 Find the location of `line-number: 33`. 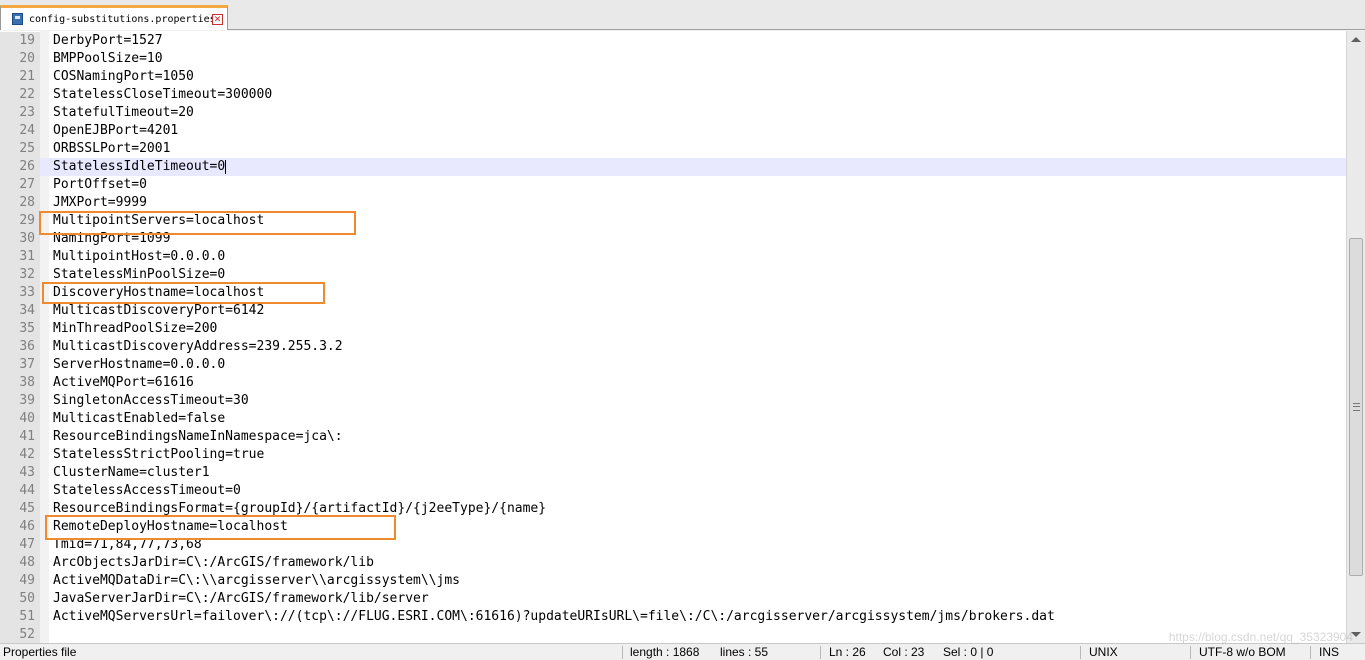

line-number: 33 is located at coordinates (27, 292).